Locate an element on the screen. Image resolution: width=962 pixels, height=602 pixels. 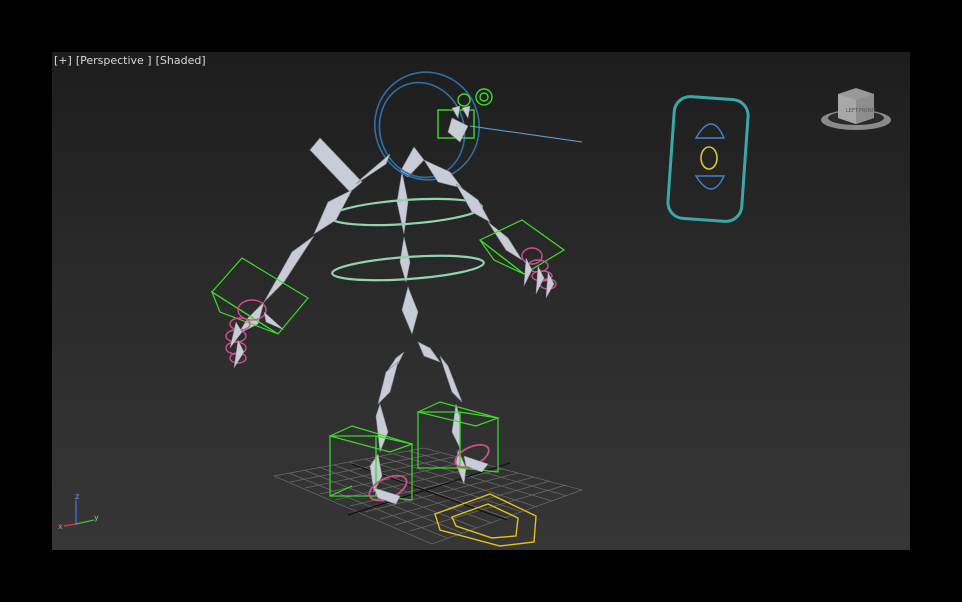
viewcube: LEFT FRONT is located at coordinates (856, 109).